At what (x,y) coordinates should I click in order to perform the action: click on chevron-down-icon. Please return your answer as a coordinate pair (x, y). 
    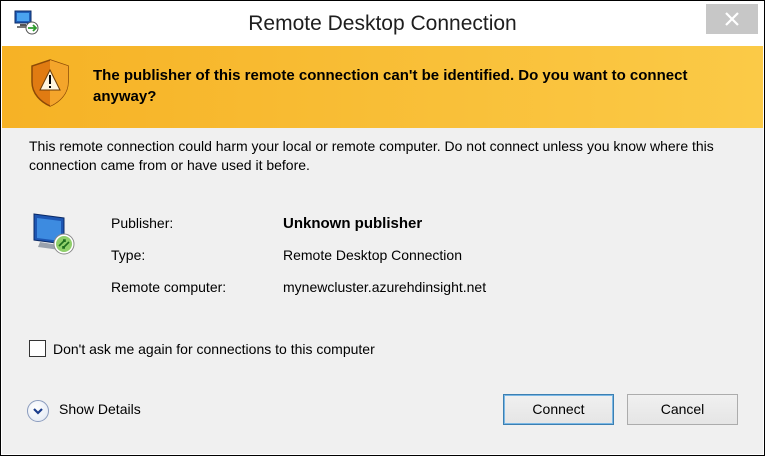
    Looking at the image, I should click on (38, 411).